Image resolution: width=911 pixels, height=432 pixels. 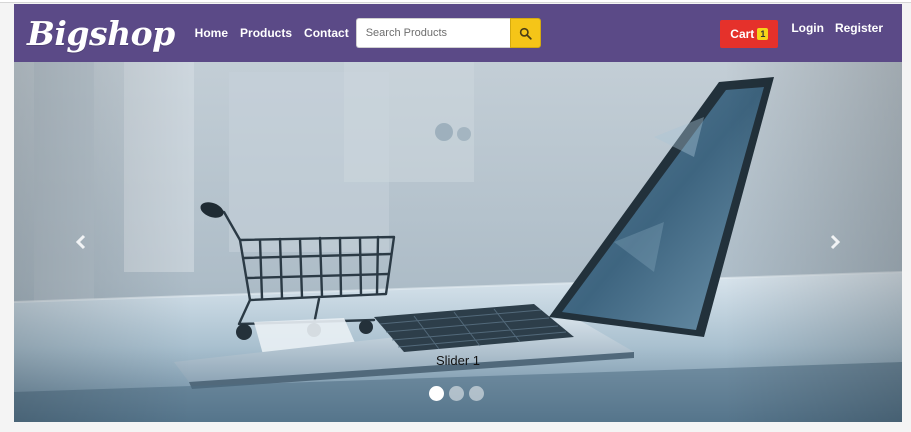 What do you see at coordinates (742, 34) in the screenshot?
I see `cart-label: Cart` at bounding box center [742, 34].